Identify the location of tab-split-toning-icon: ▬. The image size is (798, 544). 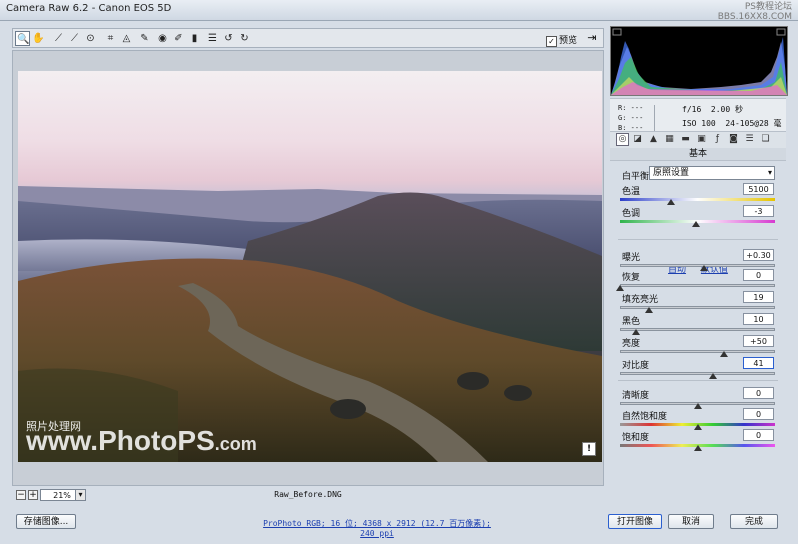
(685, 139).